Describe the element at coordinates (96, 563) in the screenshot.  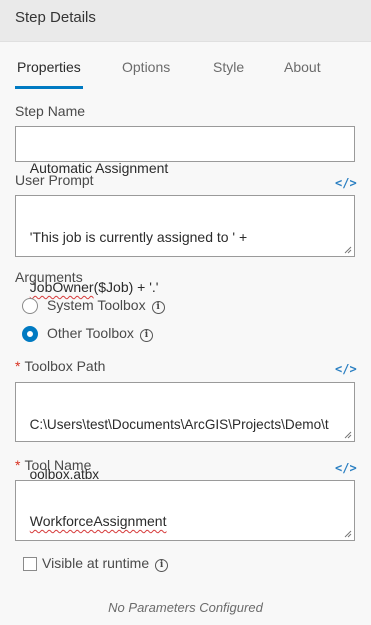
I see `visible-at-runtime-text: Visible at runtime` at that location.